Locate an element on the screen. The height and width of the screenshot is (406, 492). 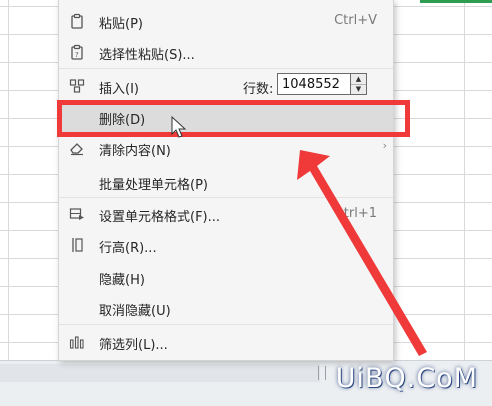
site-watermark: UiBQ.CoM is located at coordinates (406, 378).